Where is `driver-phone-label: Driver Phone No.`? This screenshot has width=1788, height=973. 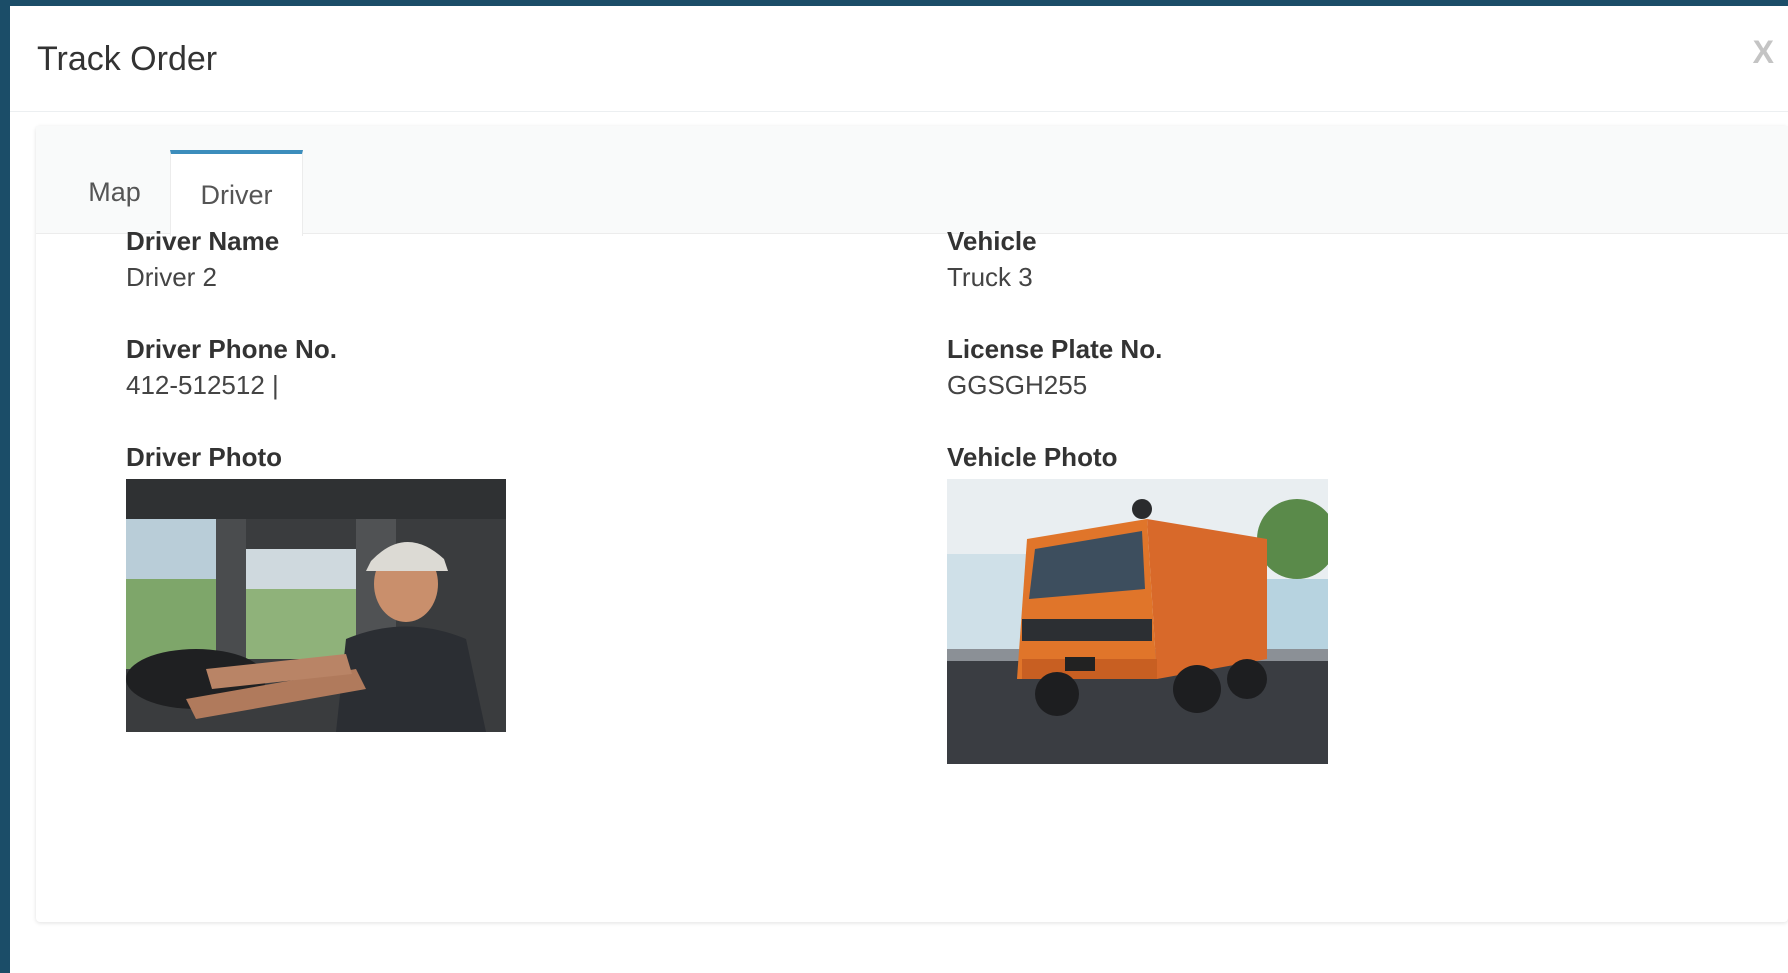
driver-phone-label: Driver Phone No. is located at coordinates (231, 349).